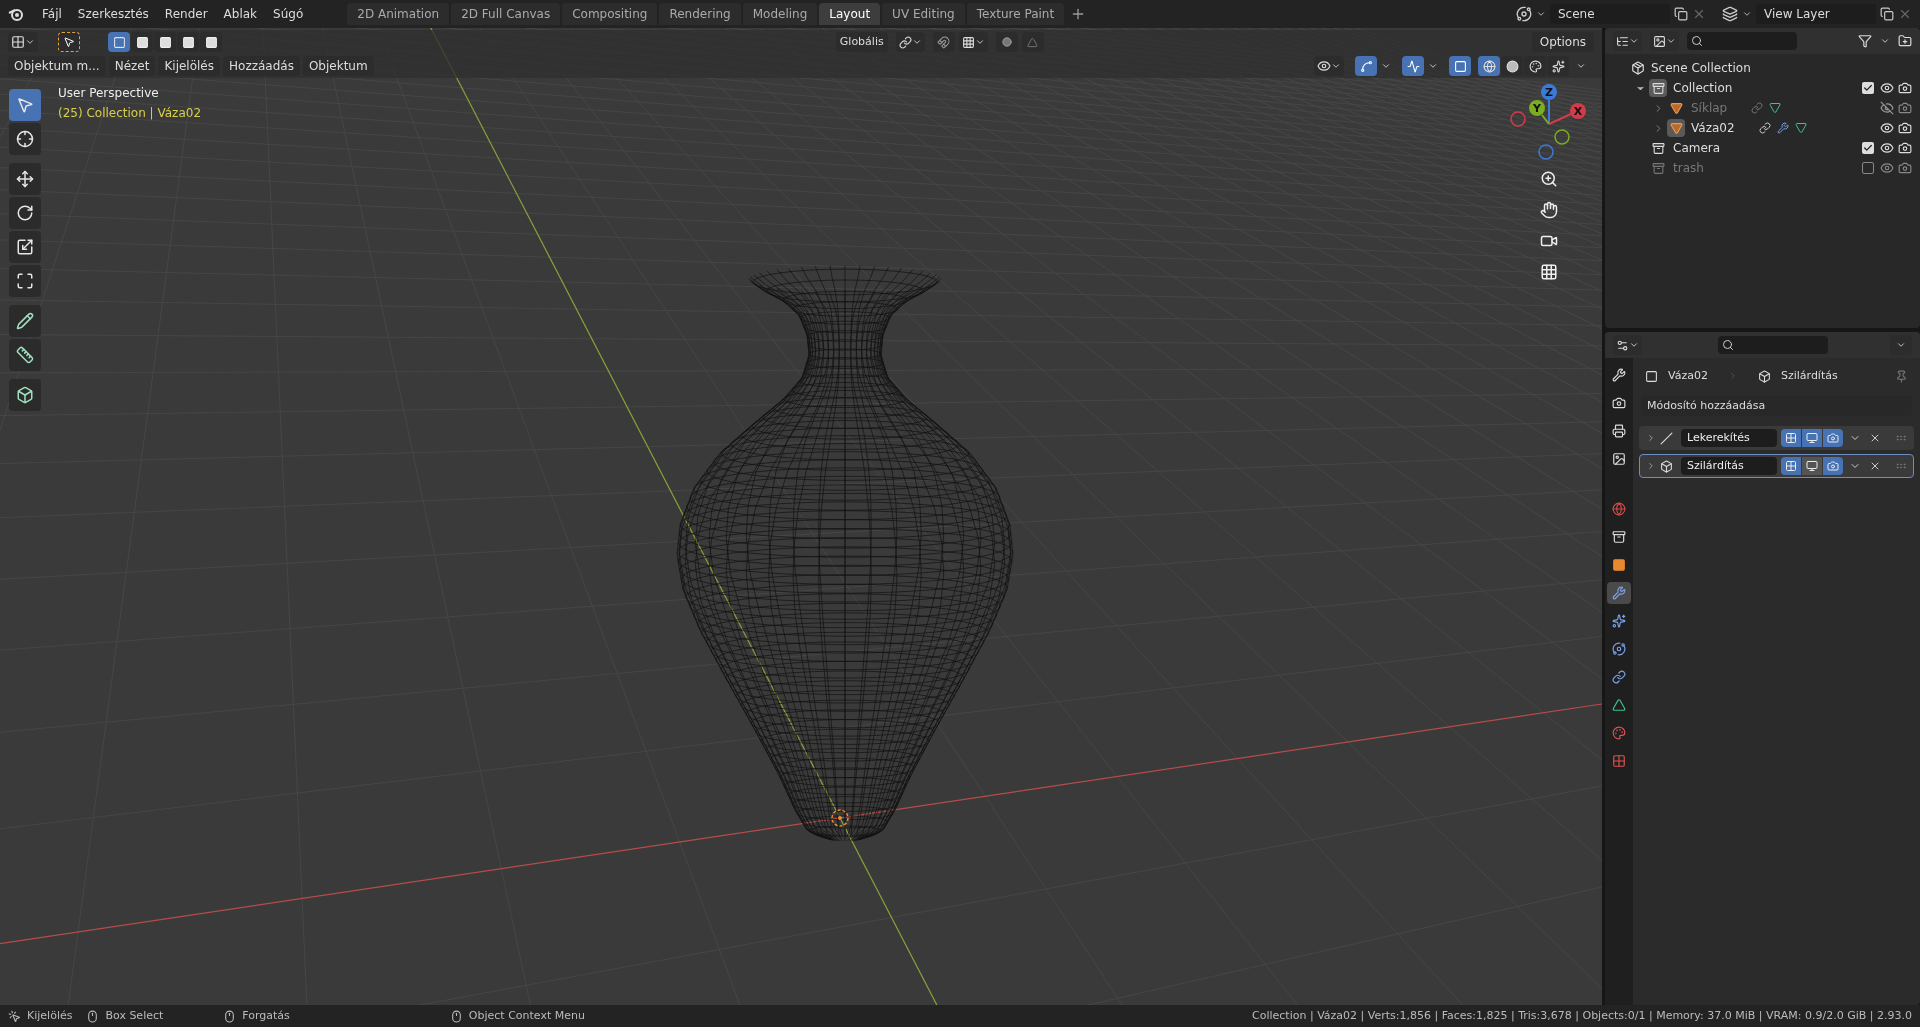  I want to click on pin-icon, so click(1901, 376).